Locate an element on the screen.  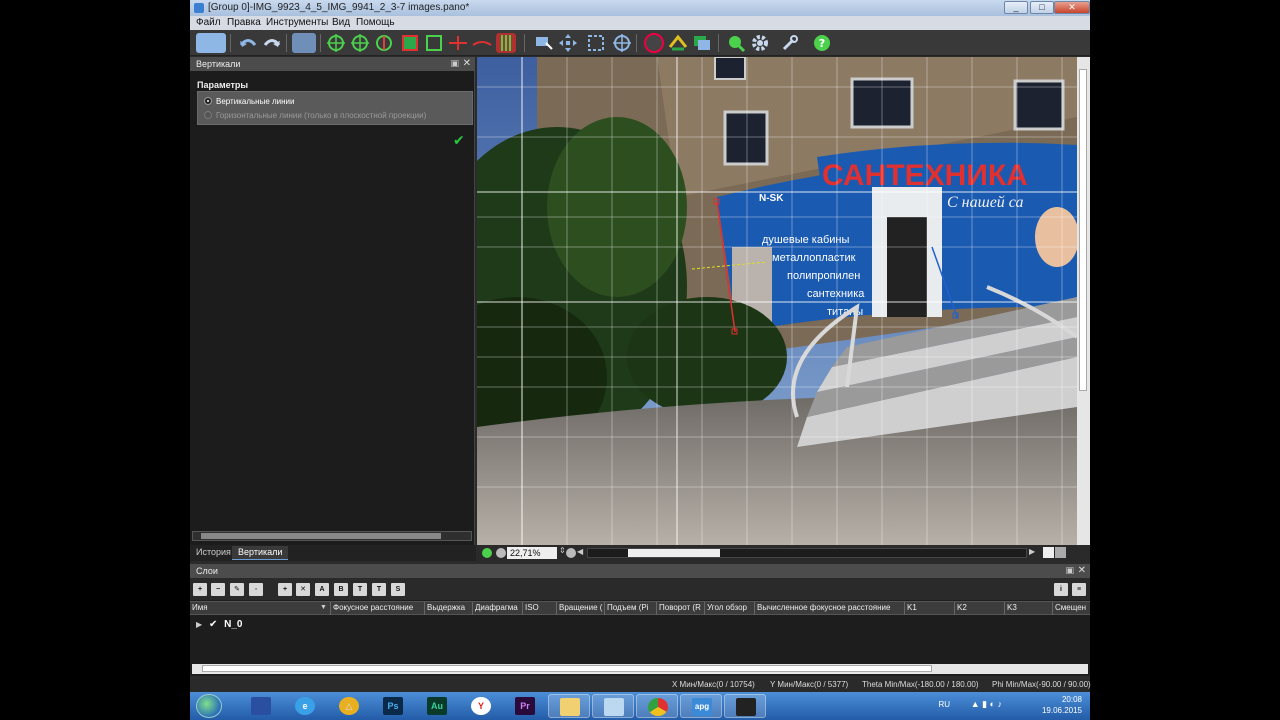
panorama-view-icon is located at coordinates (304, 43).